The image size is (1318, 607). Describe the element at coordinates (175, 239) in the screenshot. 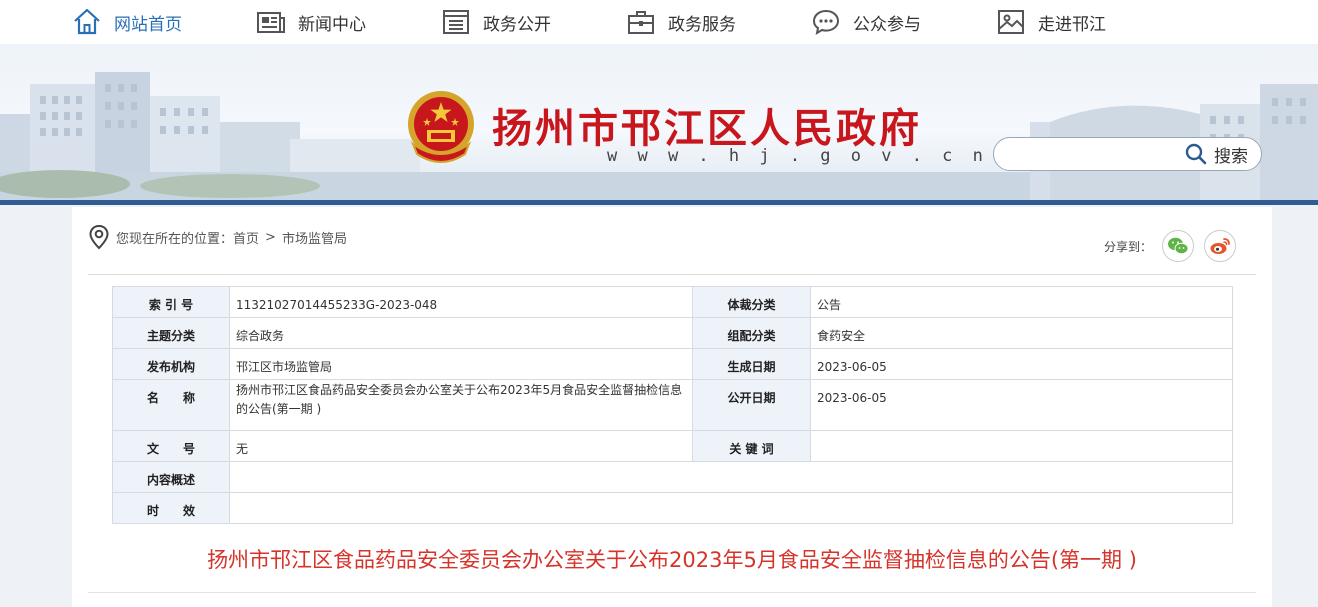

I see `breadcrumb-prefix: 您现在所在的位置：` at that location.